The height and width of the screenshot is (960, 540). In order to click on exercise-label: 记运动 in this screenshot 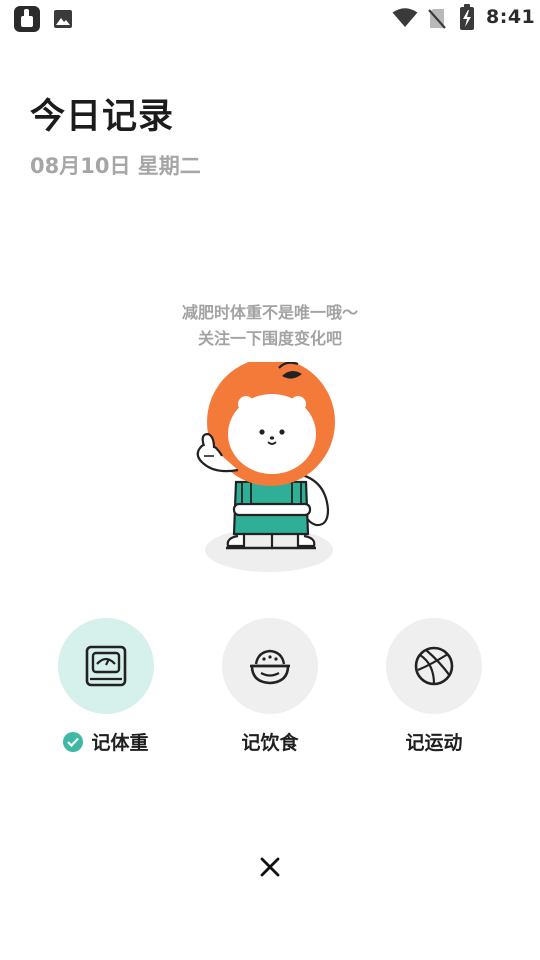, I will do `click(434, 743)`.